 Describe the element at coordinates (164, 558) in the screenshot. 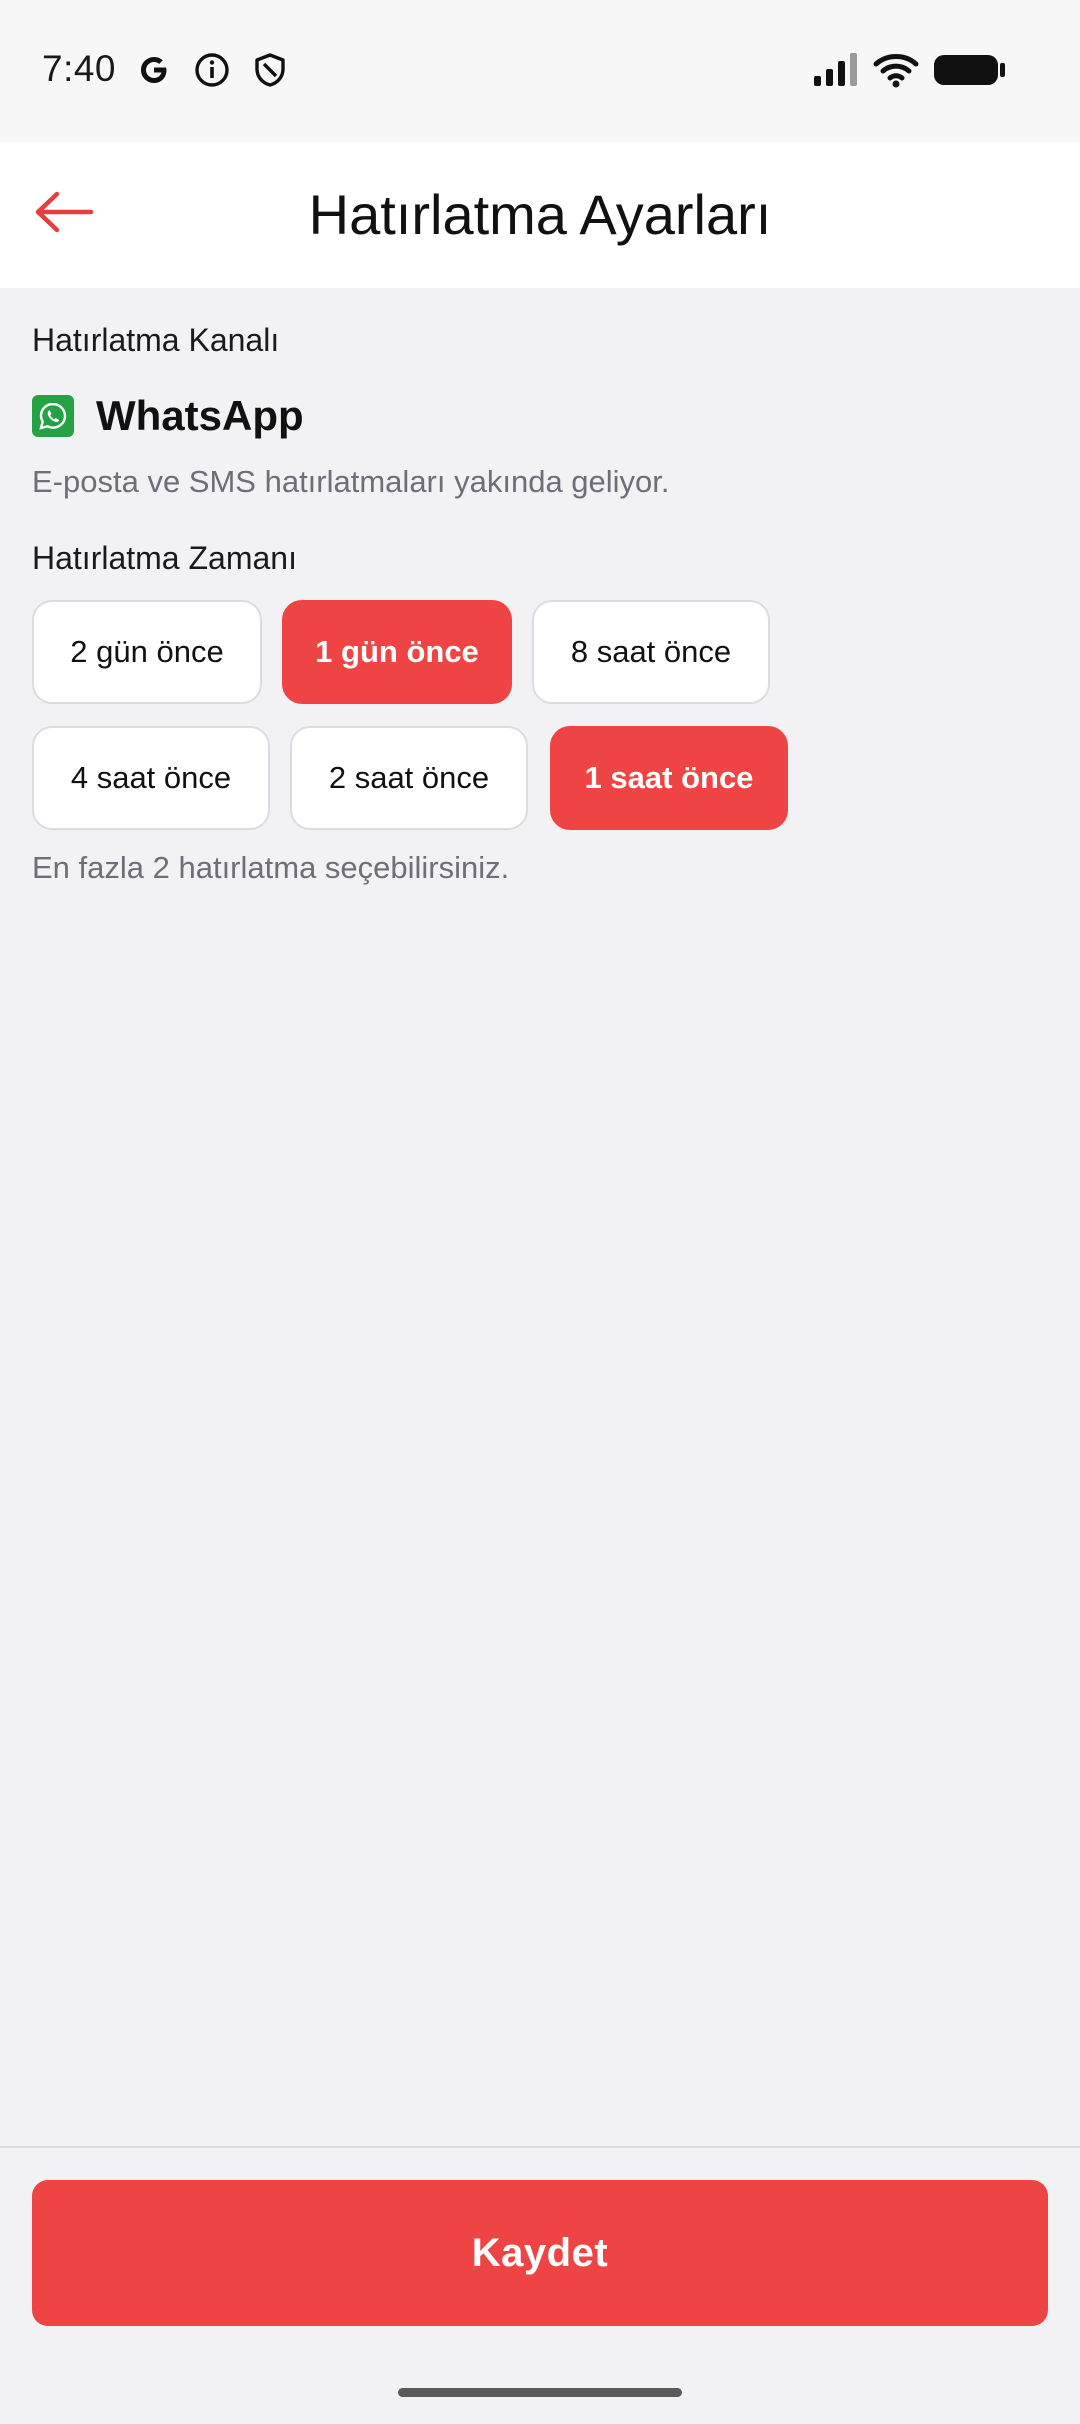

I see `time-section-label: Hatırlatma Zamanı` at that location.